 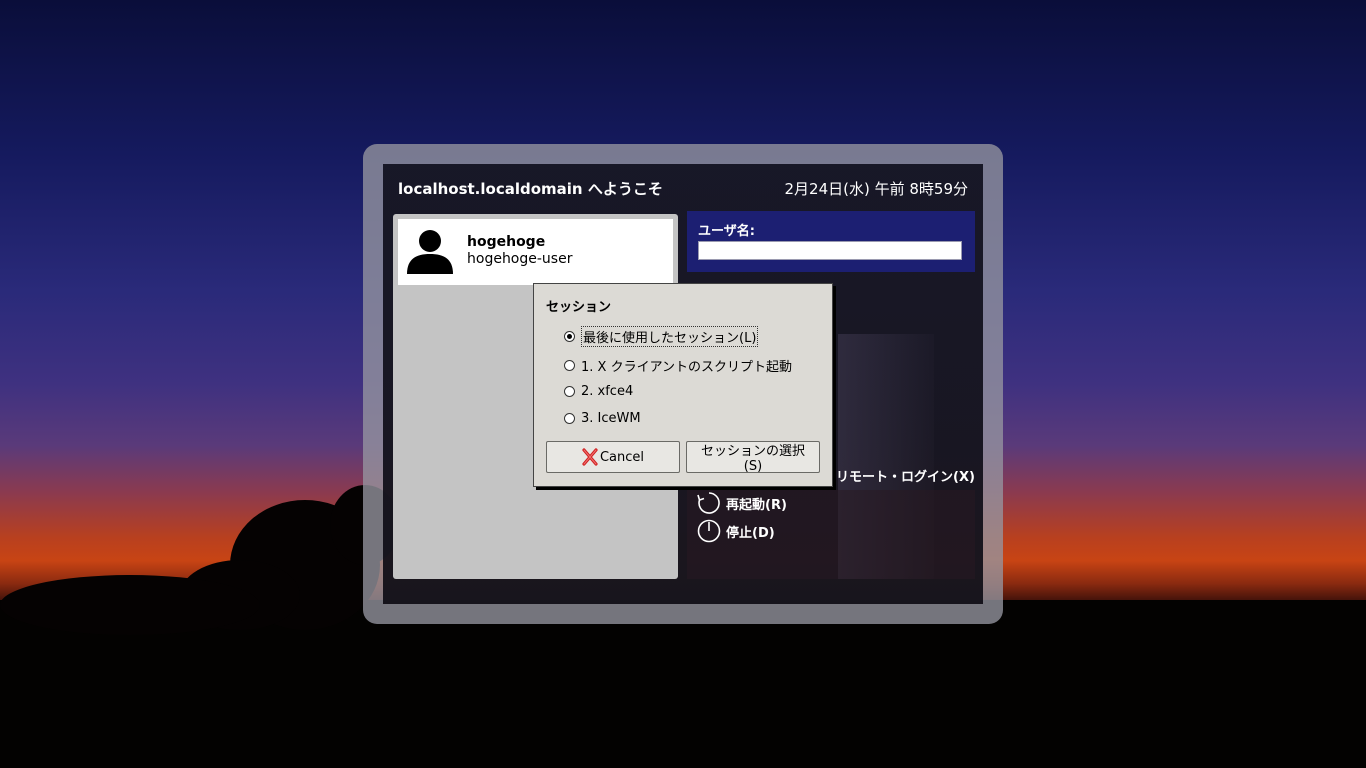 What do you see at coordinates (611, 418) in the screenshot?
I see `session-option-label: 3. IceWM` at bounding box center [611, 418].